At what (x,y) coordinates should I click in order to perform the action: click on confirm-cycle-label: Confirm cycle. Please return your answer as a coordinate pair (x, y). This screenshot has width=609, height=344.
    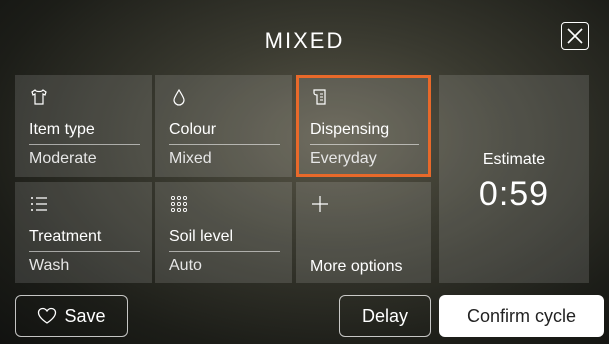
    Looking at the image, I should click on (521, 315).